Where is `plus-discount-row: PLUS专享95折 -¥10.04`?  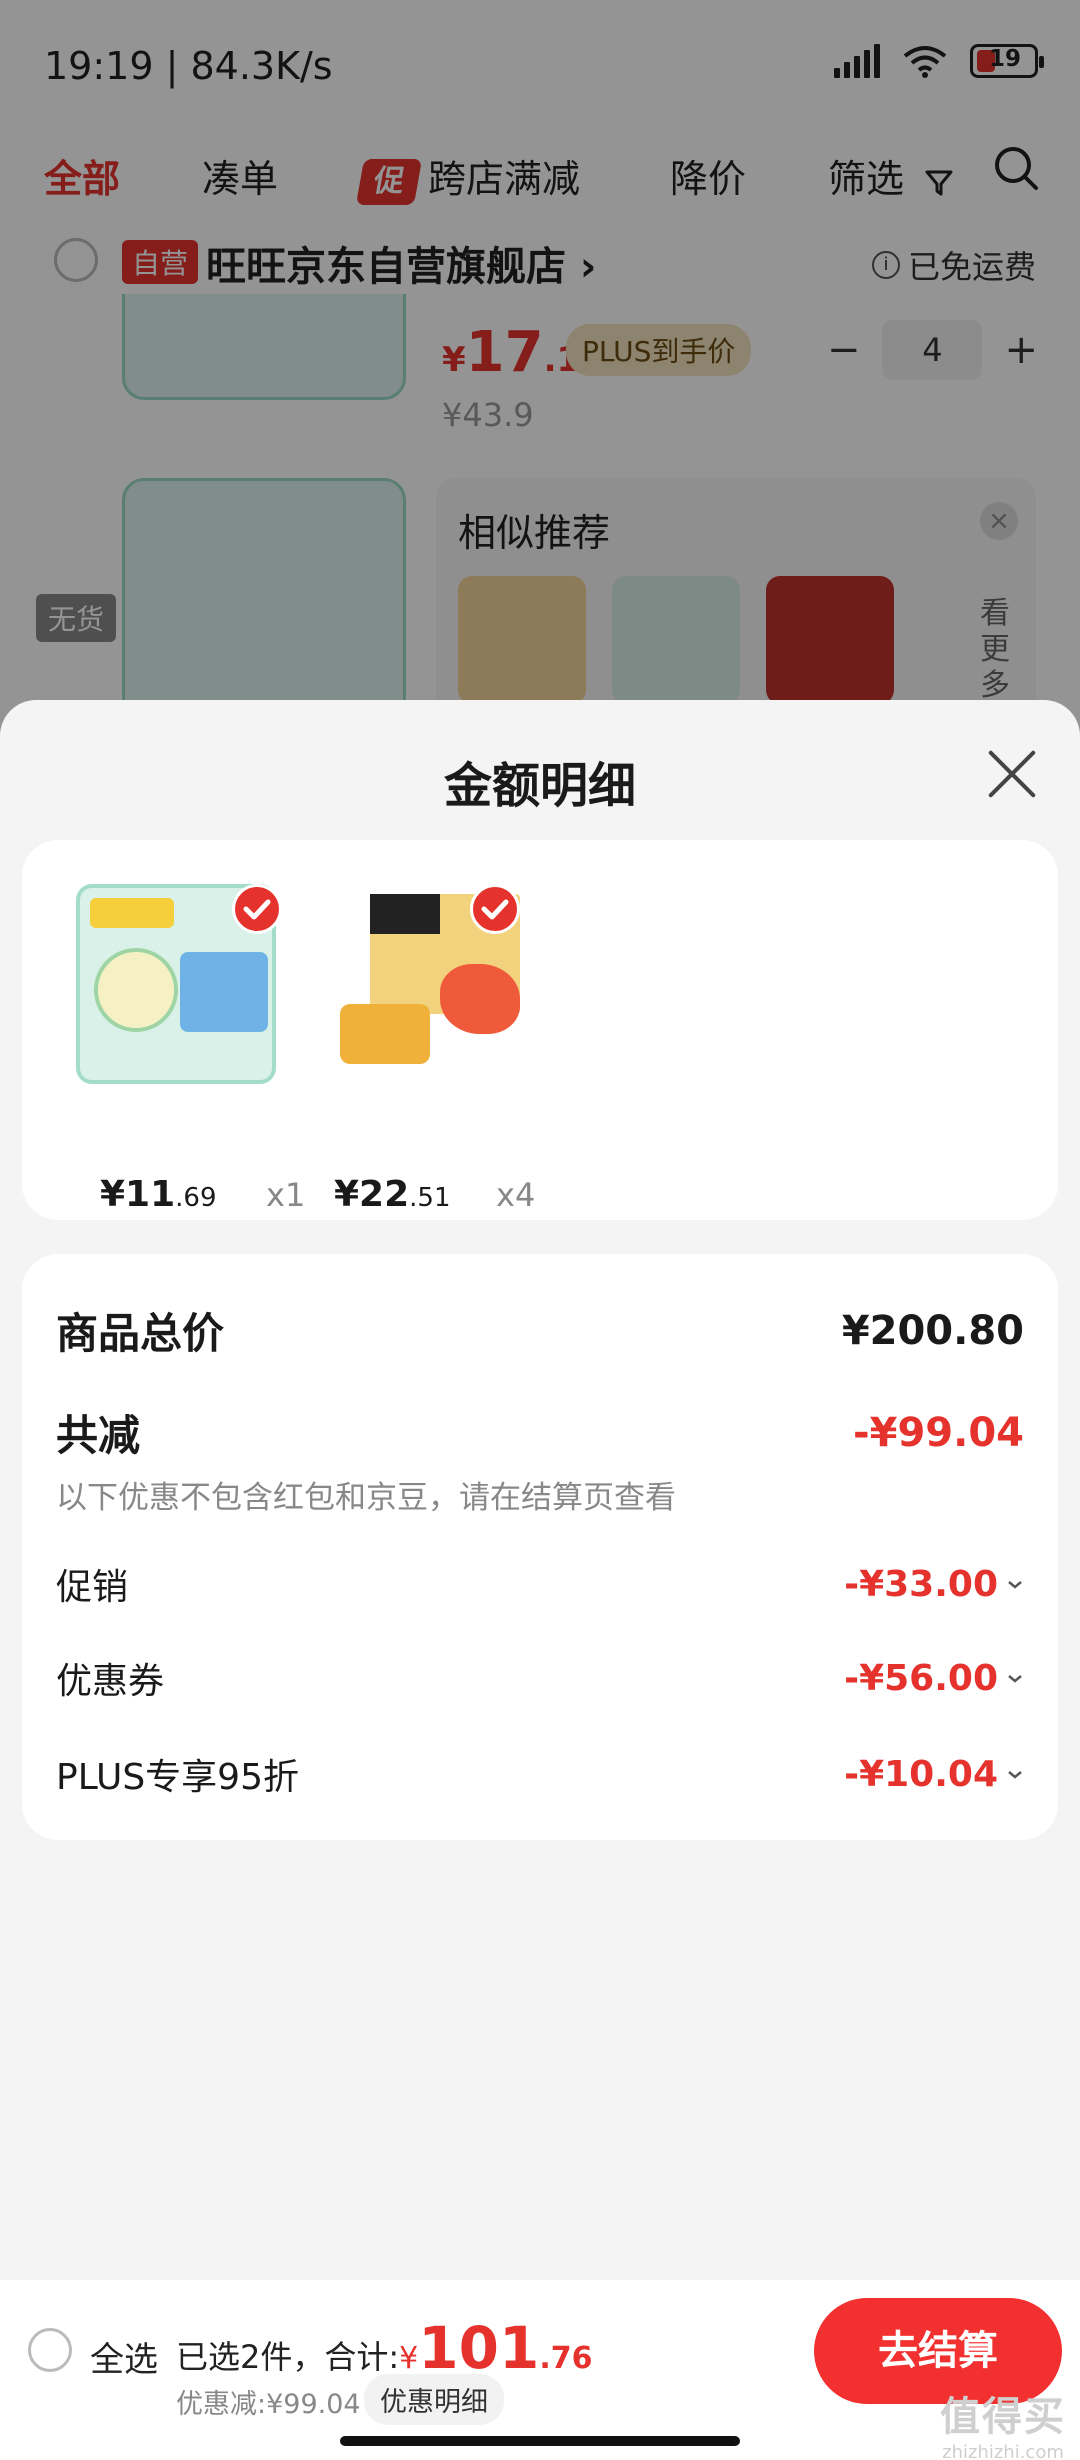 plus-discount-row: PLUS专享95折 -¥10.04 is located at coordinates (540, 1774).